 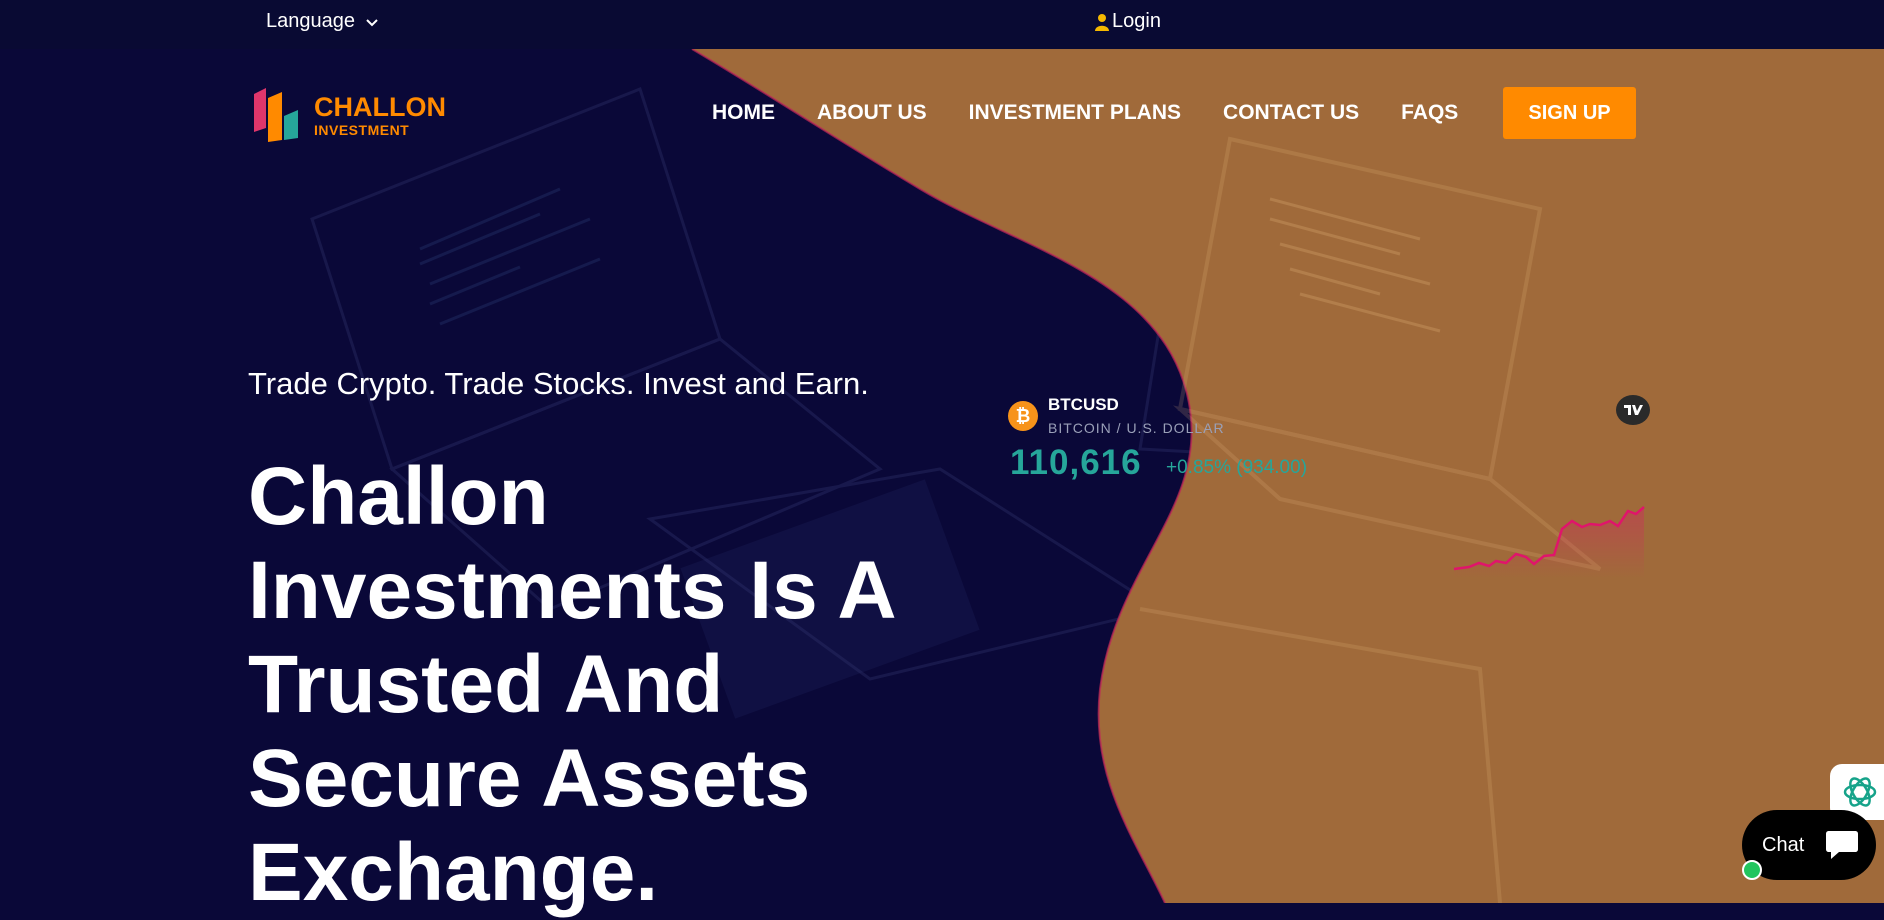 I want to click on sign-up-button: SIGN UP, so click(x=1569, y=113).